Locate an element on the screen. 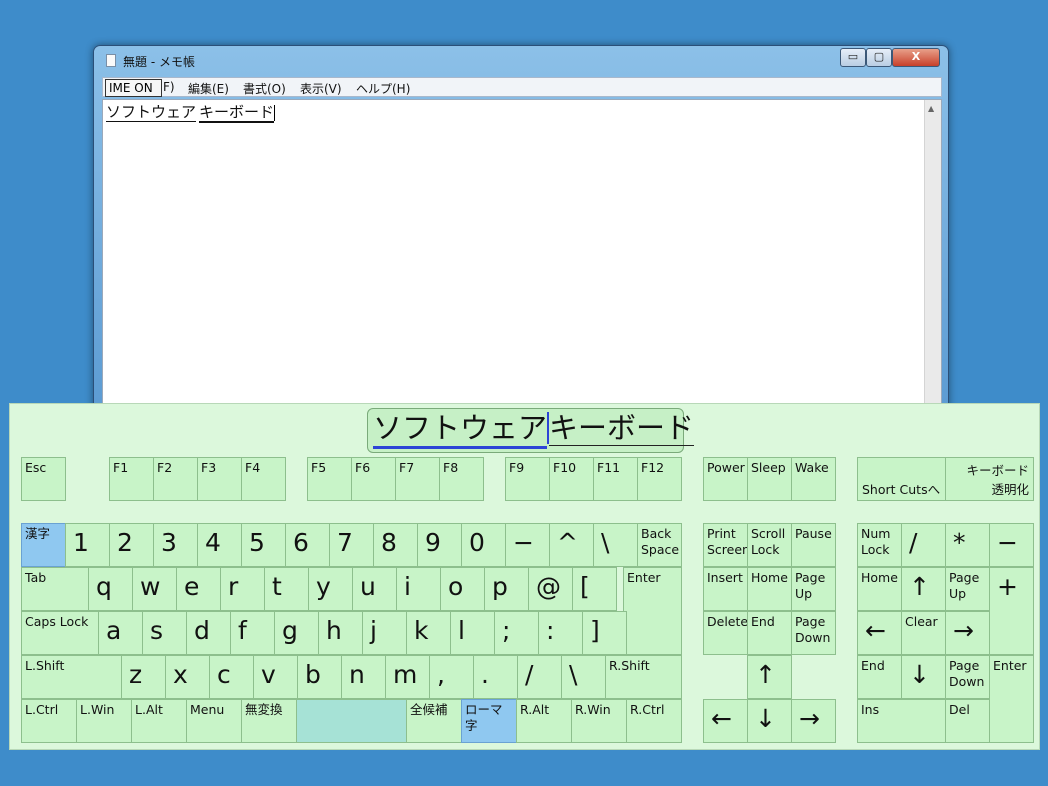 The width and height of the screenshot is (1048, 786). key-f: f is located at coordinates (252, 633).